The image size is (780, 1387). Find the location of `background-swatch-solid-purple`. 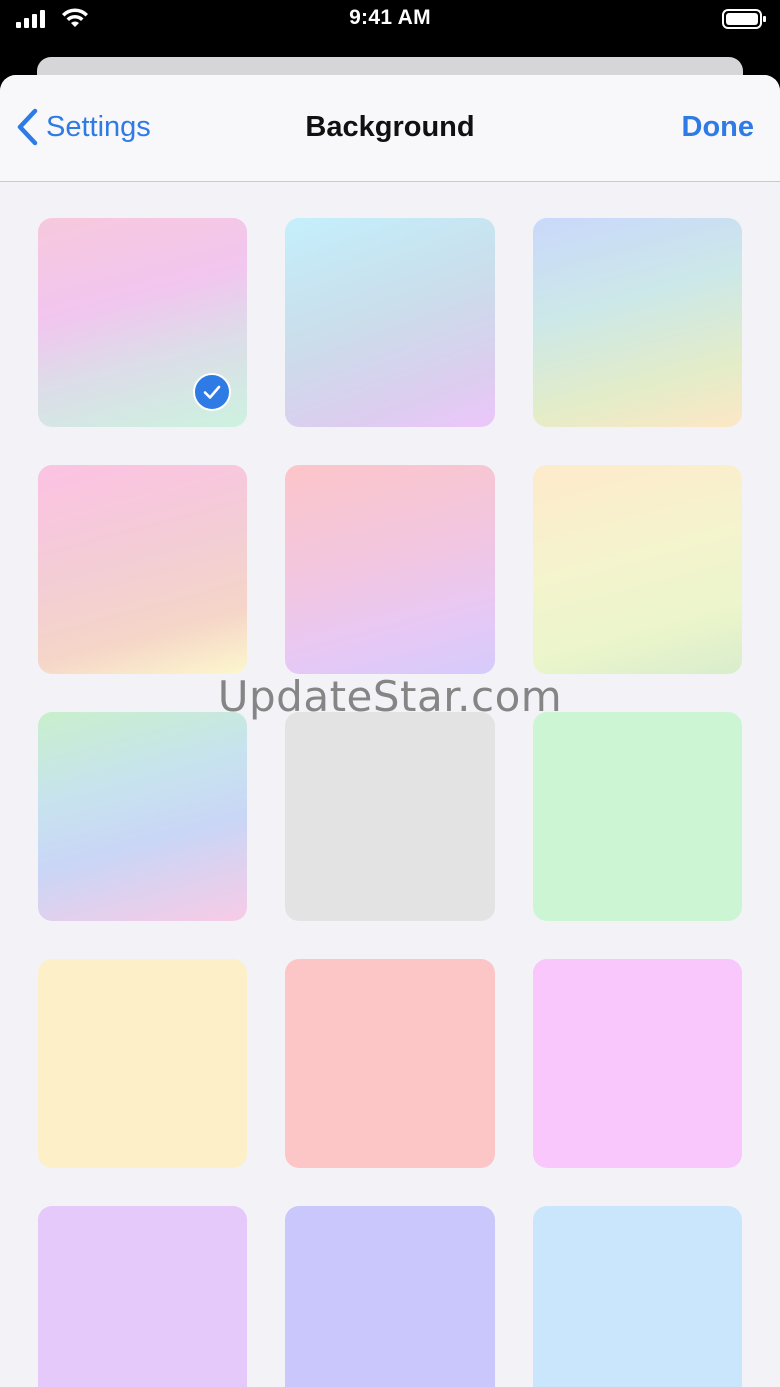

background-swatch-solid-purple is located at coordinates (142, 1296).